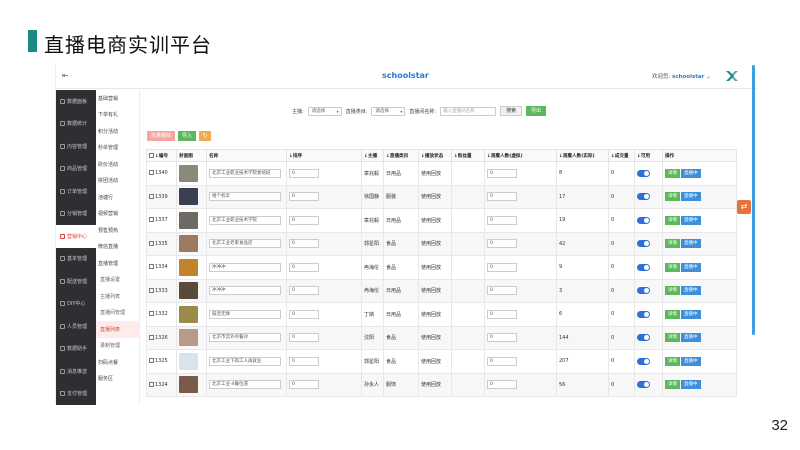 The width and height of the screenshot is (800, 450). I want to click on submenu-item: 预售预热, so click(117, 230).